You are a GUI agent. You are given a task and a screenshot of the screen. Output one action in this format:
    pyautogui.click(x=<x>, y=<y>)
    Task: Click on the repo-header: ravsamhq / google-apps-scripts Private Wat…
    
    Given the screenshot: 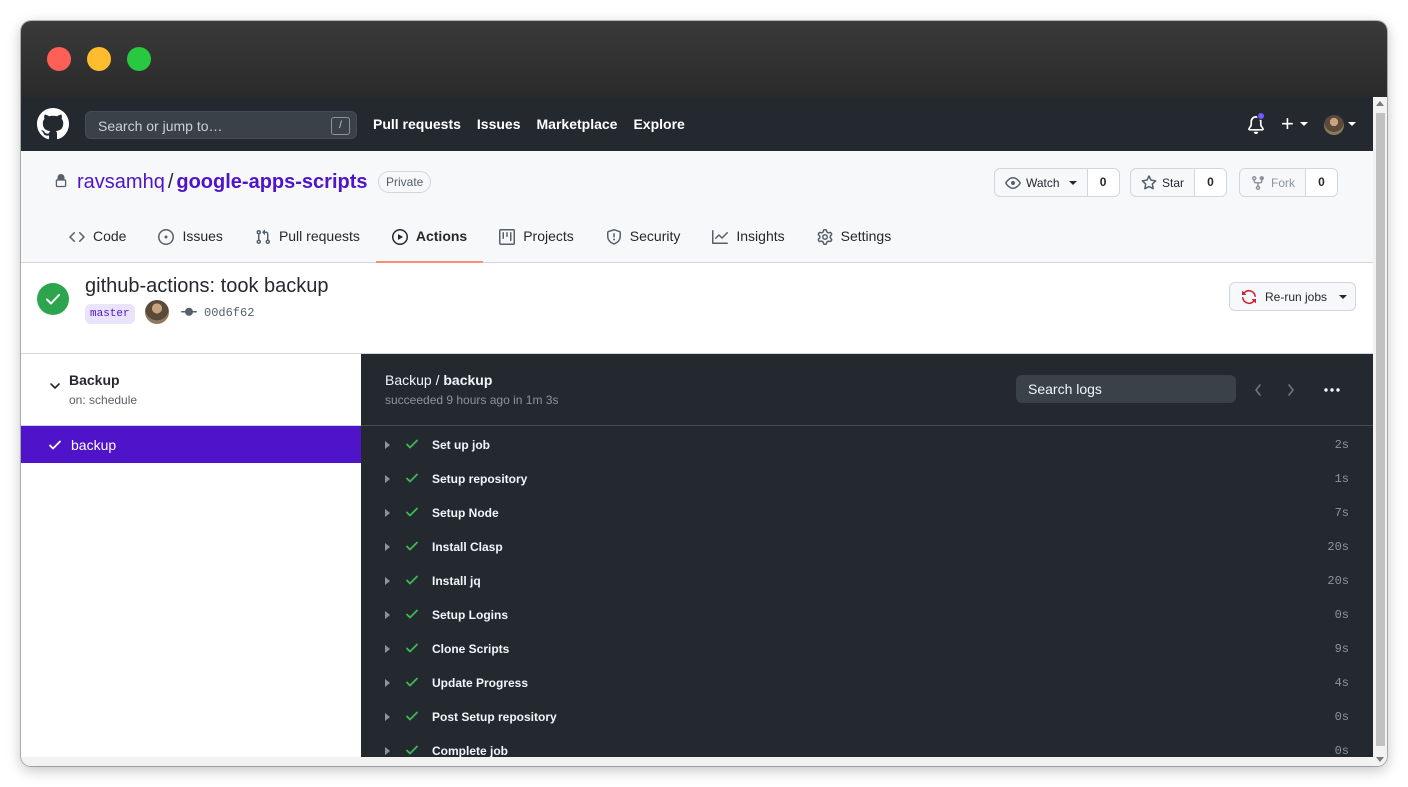 What is the action you would take?
    pyautogui.click(x=697, y=207)
    